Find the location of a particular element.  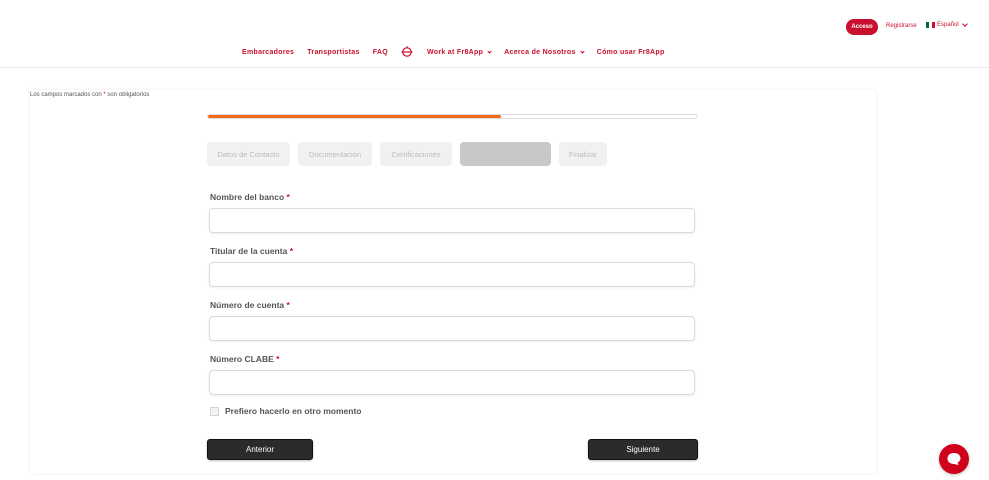

nav-item-about: Acerca de Nosotros is located at coordinates (544, 52).